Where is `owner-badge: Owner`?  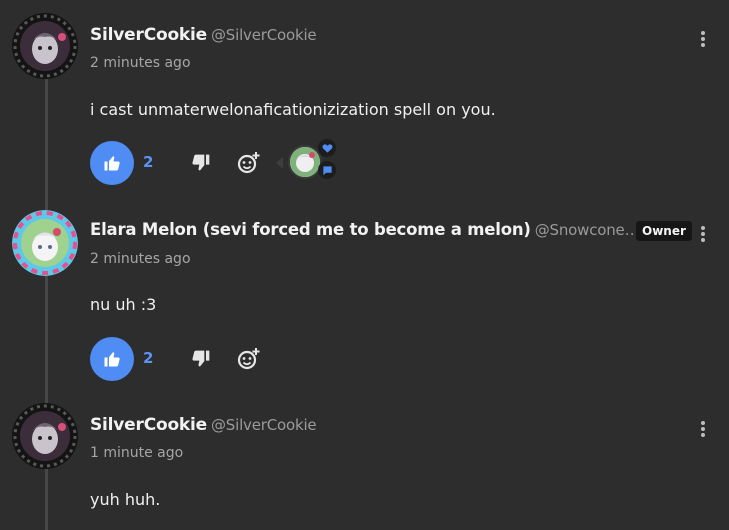 owner-badge: Owner is located at coordinates (664, 231).